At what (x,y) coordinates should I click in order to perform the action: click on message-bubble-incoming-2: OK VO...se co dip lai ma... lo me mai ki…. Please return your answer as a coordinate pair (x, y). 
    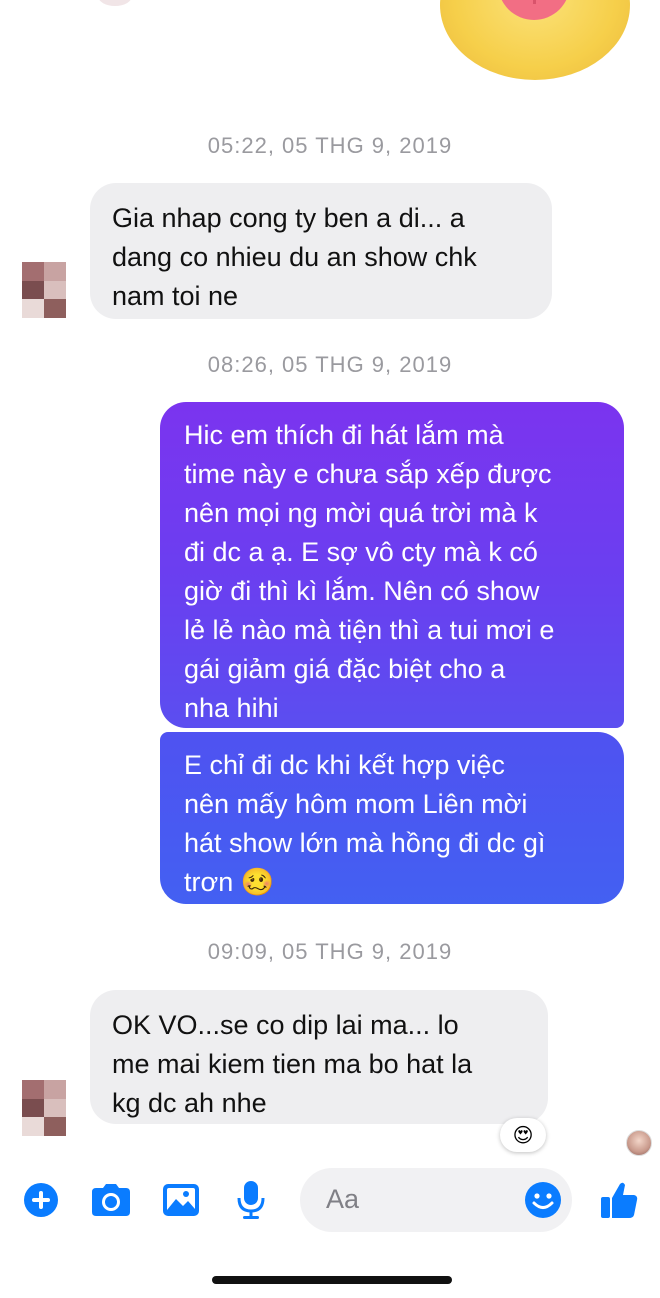
    Looking at the image, I should click on (319, 1057).